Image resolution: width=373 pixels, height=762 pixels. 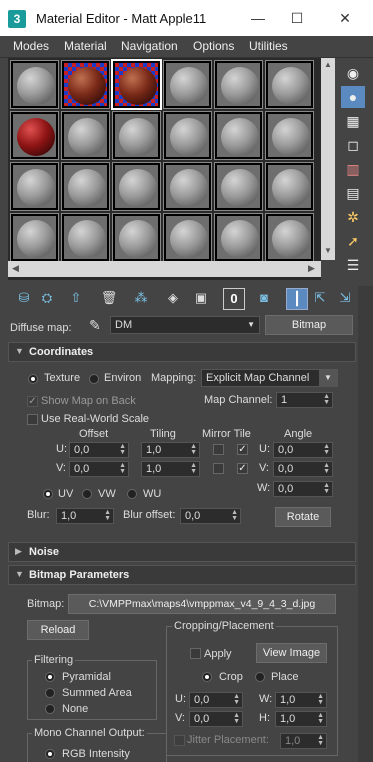 What do you see at coordinates (301, 700) in the screenshot?
I see `crop-w-field: 1,0 ▲ ▼` at bounding box center [301, 700].